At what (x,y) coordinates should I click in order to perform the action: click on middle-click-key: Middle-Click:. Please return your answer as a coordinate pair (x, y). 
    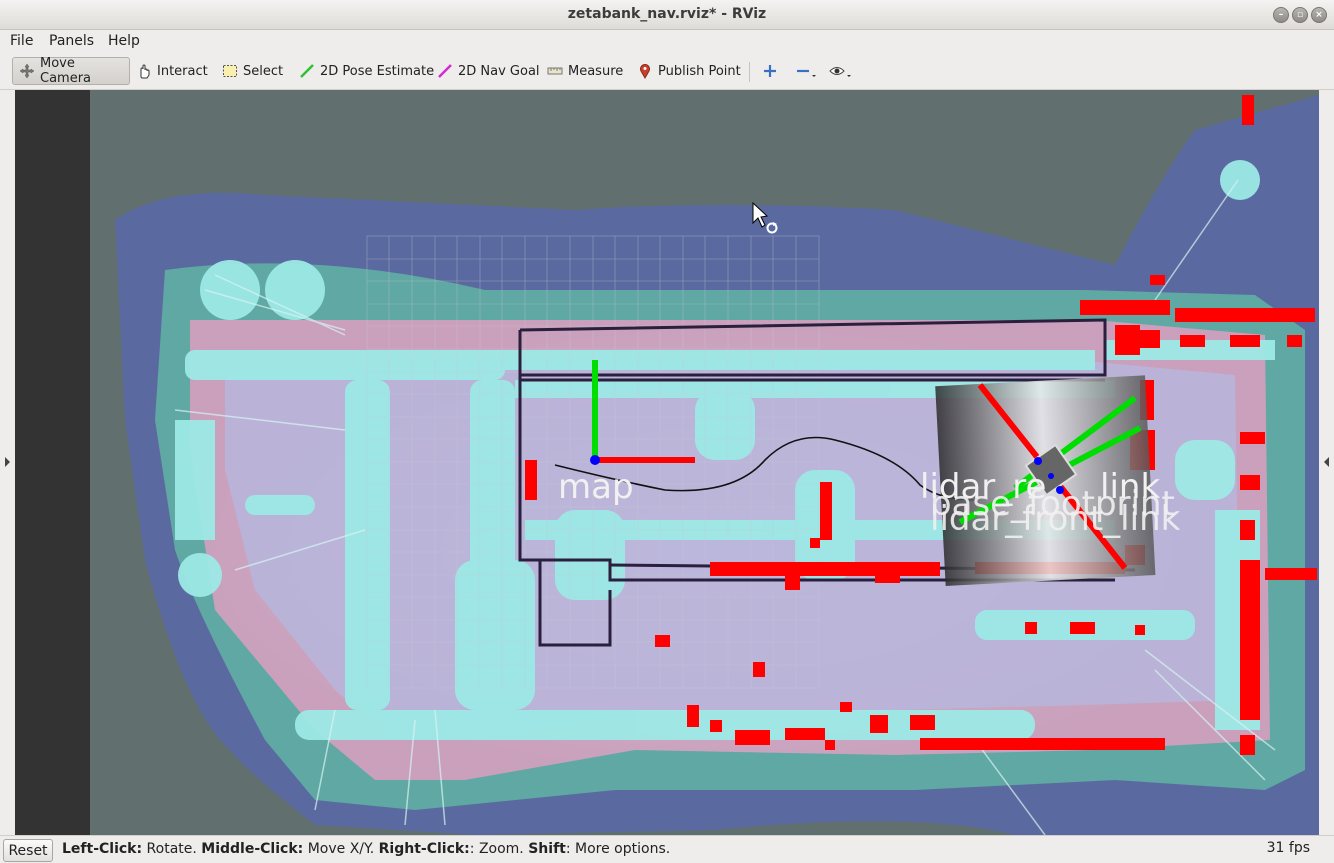
    Looking at the image, I should click on (252, 849).